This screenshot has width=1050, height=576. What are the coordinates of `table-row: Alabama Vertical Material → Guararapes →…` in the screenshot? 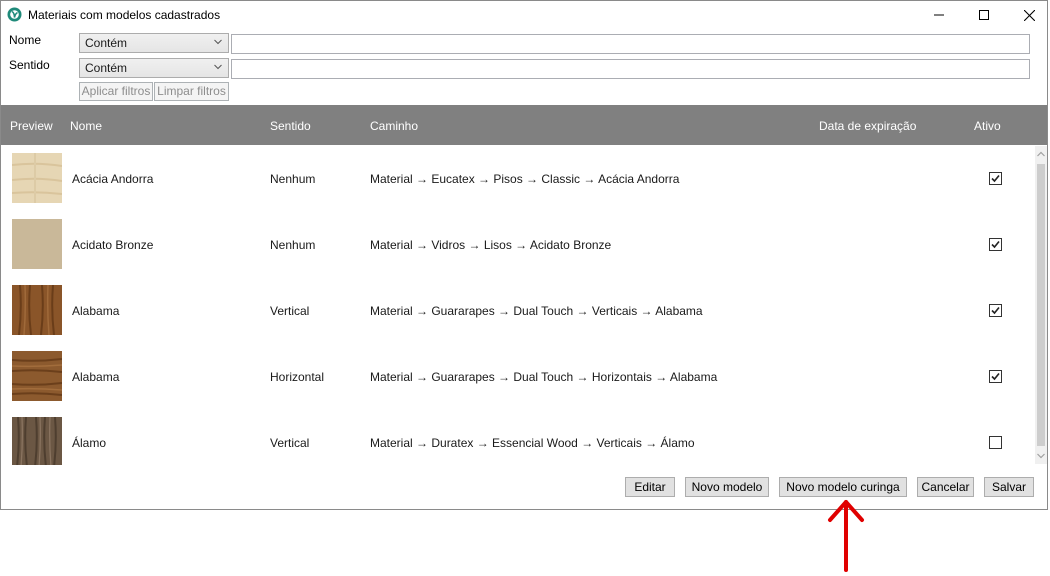 It's located at (516, 310).